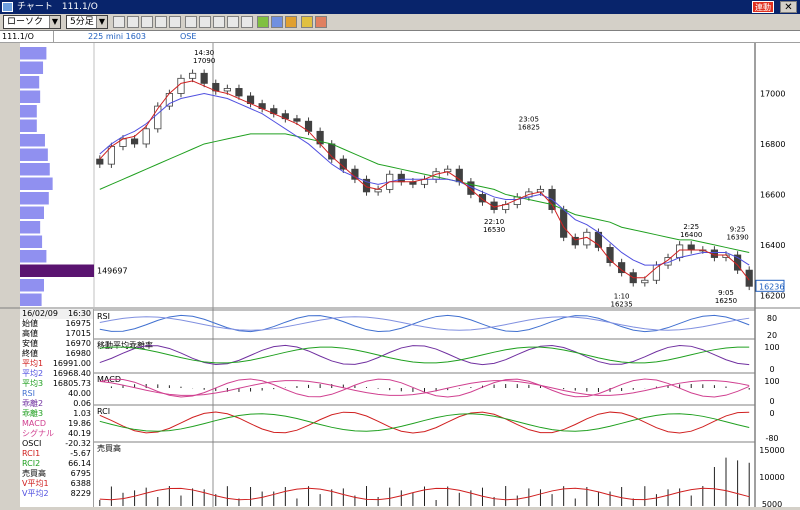 The height and width of the screenshot is (510, 800). I want to click on close-icon: ✕, so click(788, 7).